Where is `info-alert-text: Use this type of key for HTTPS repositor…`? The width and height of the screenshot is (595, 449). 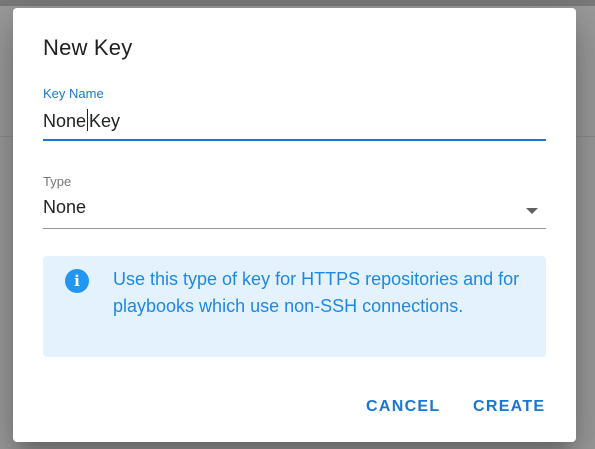 info-alert-text: Use this type of key for HTTPS repositor… is located at coordinates (316, 292).